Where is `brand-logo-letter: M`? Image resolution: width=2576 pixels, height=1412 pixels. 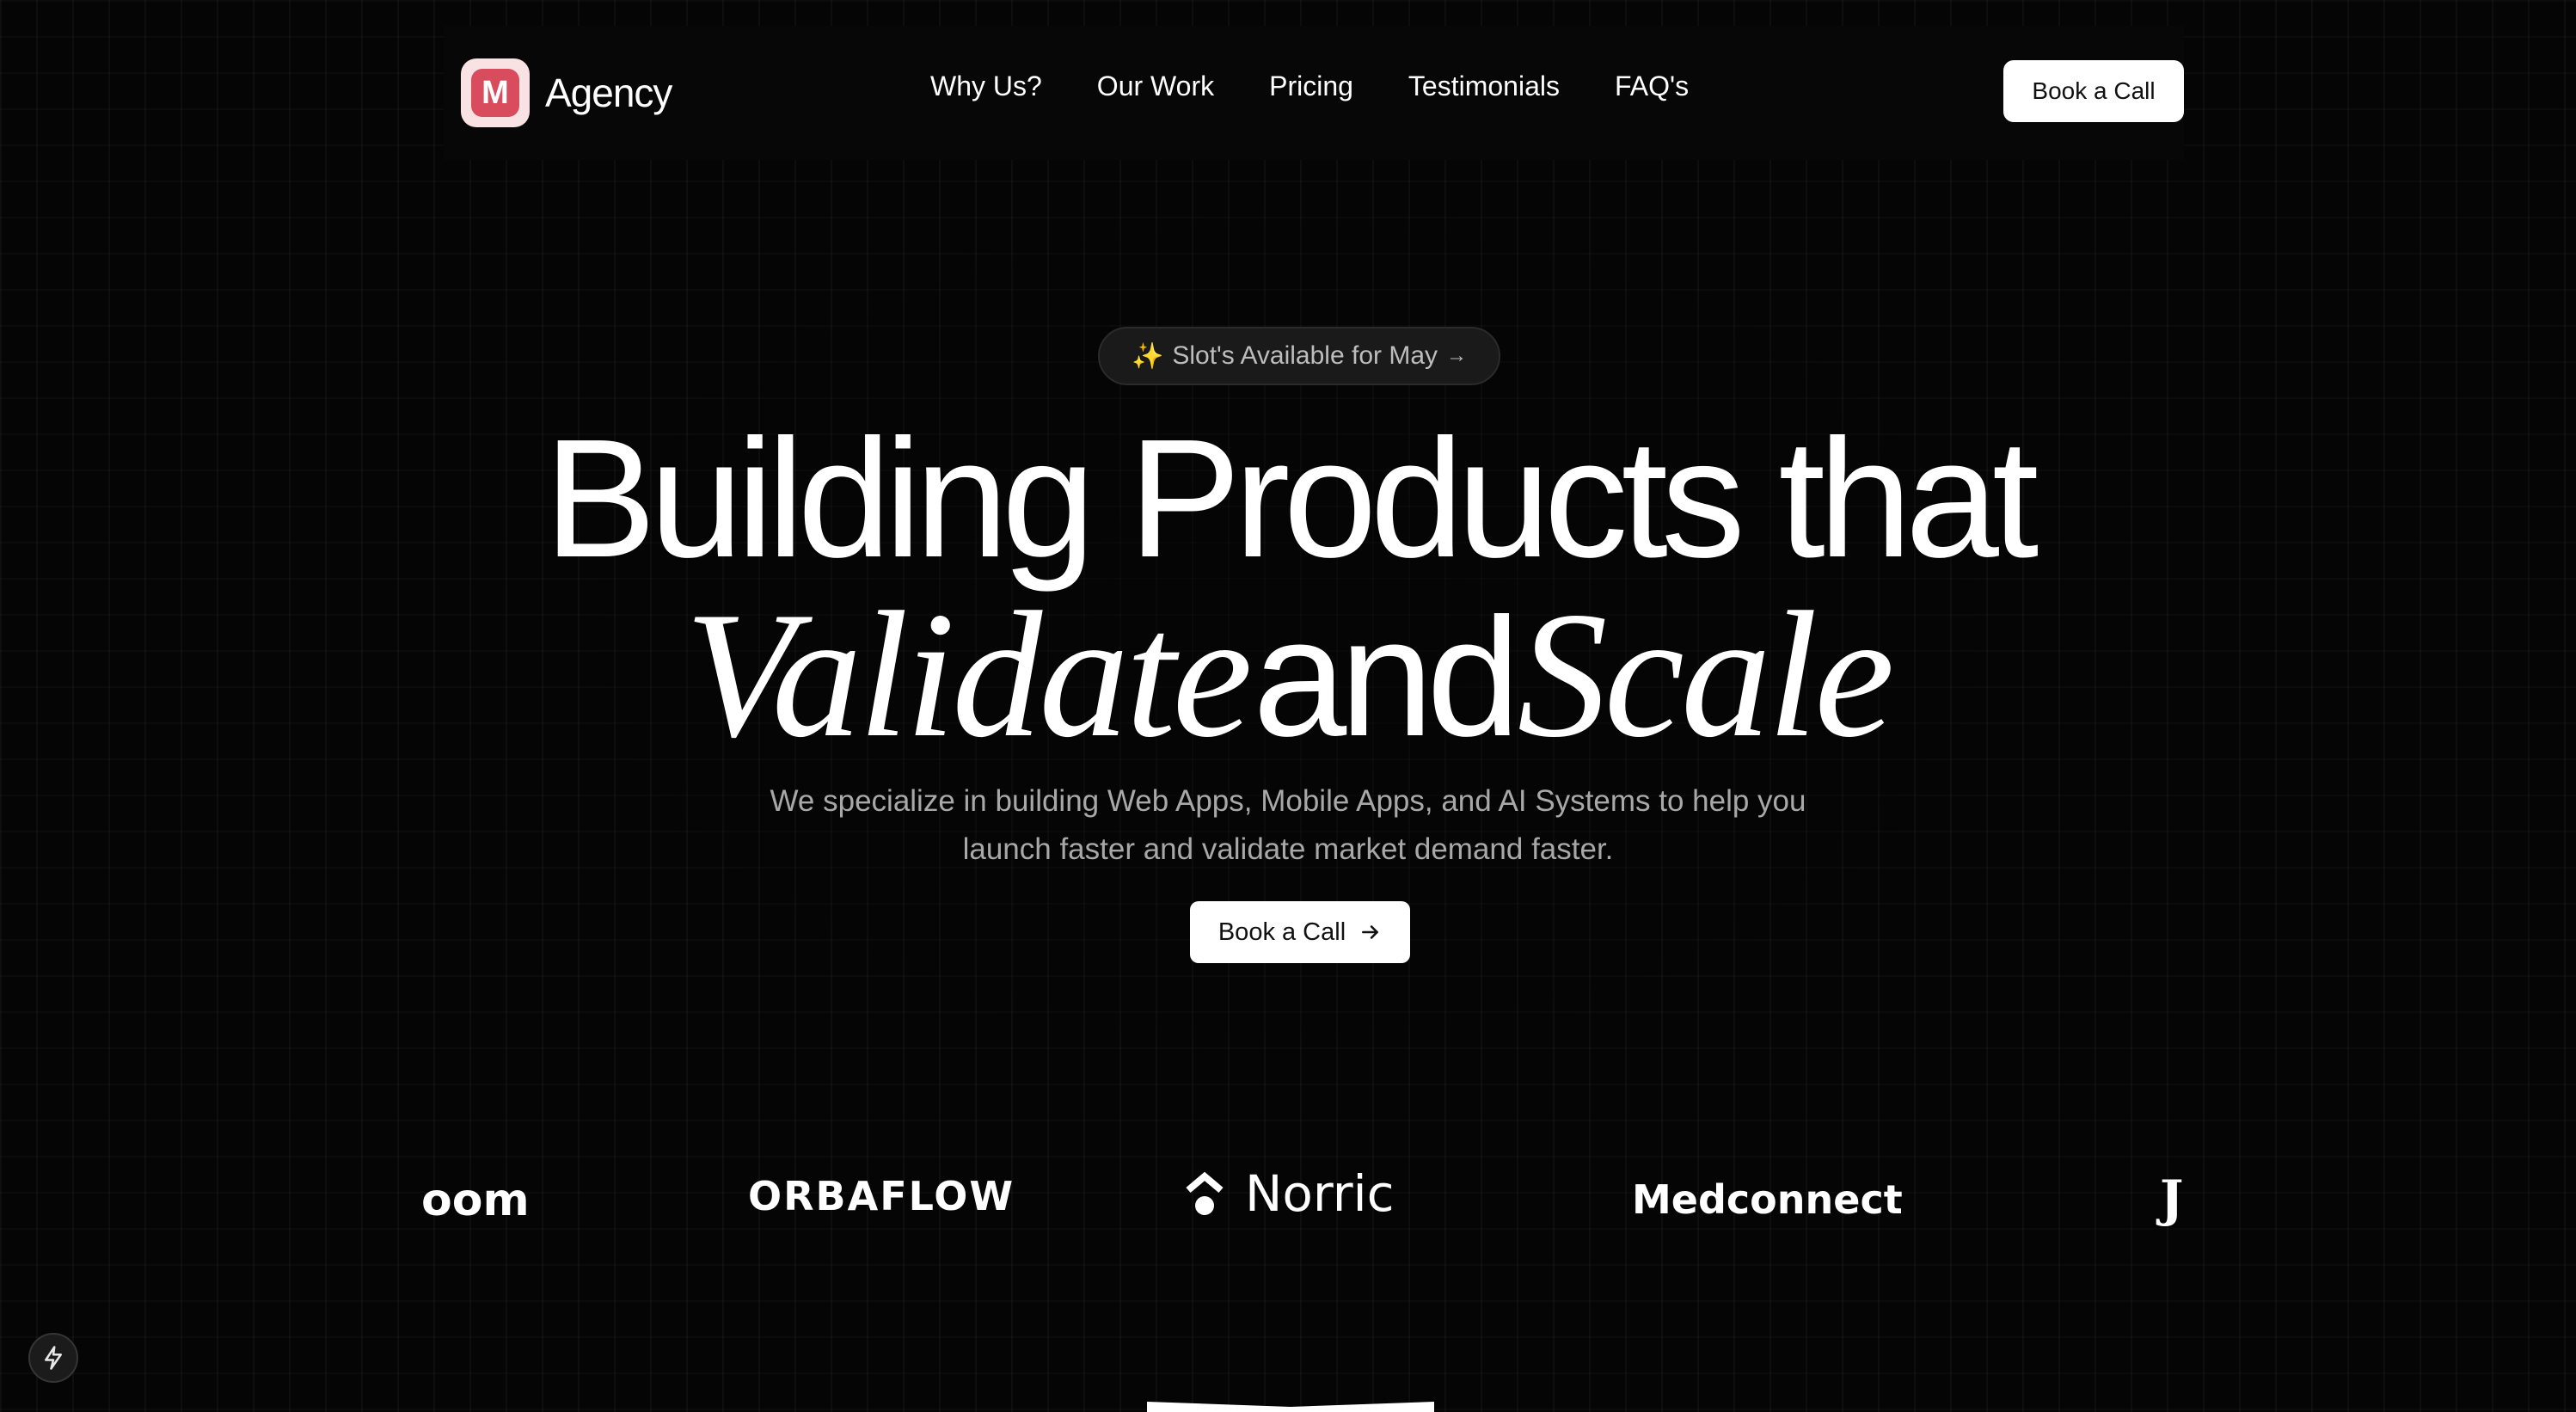
brand-logo-letter: M is located at coordinates (495, 93).